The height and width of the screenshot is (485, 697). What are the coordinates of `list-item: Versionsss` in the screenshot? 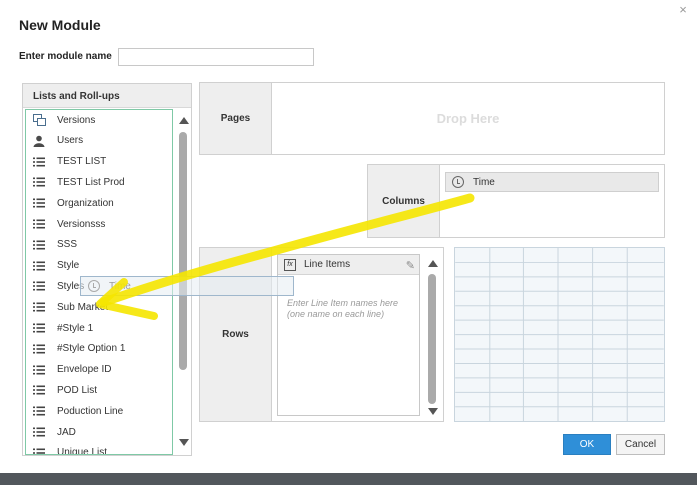 It's located at (99, 224).